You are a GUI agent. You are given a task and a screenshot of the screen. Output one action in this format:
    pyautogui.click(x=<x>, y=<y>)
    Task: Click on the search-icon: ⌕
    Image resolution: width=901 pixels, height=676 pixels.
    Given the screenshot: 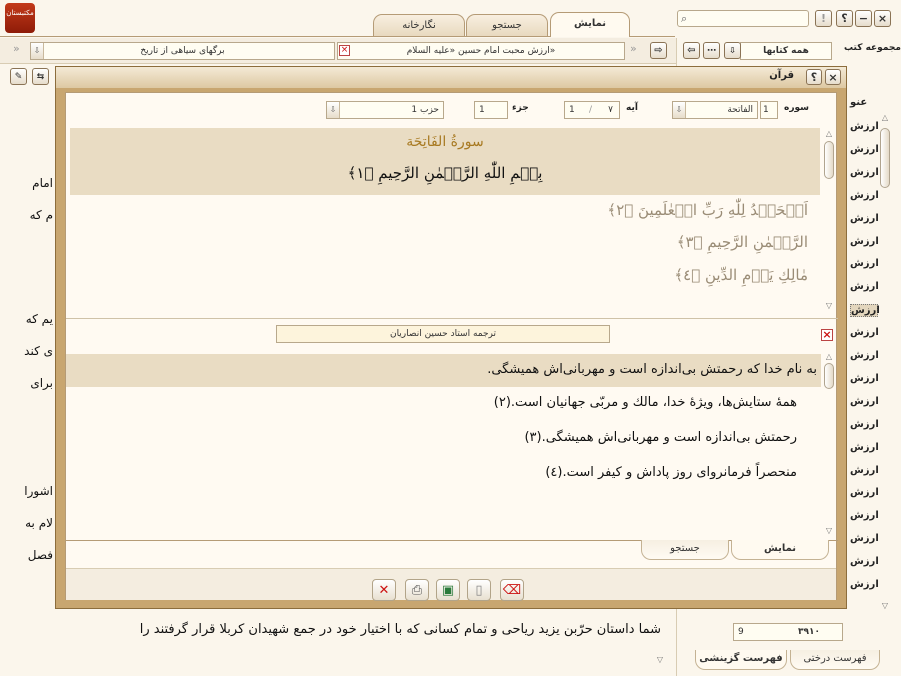 What is the action you would take?
    pyautogui.click(x=684, y=18)
    